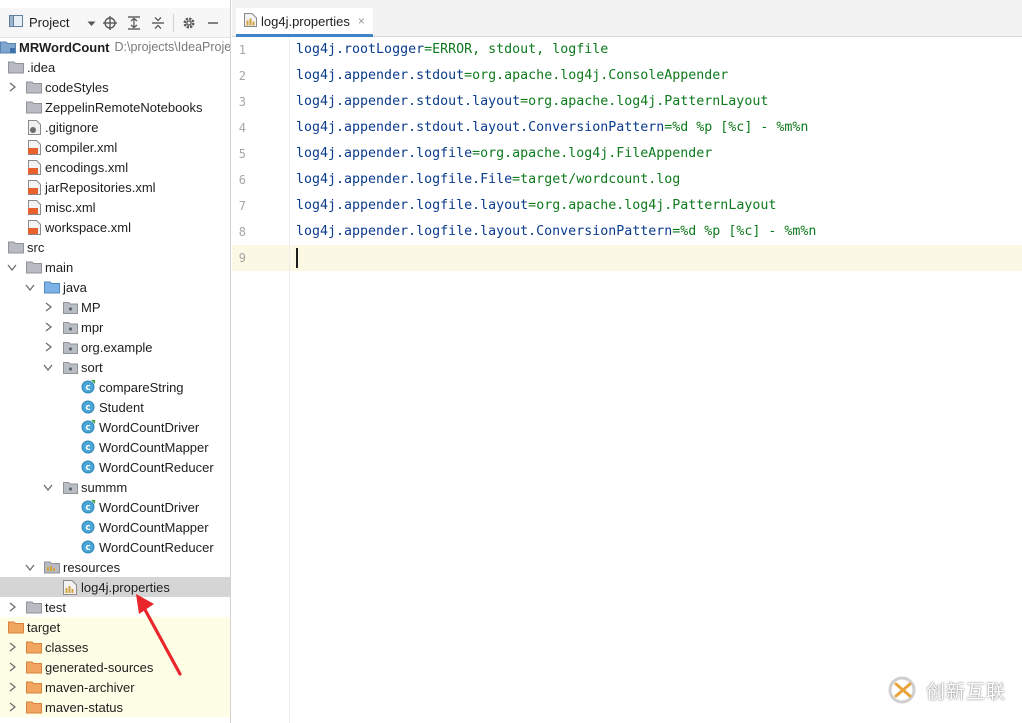 The image size is (1022, 723). I want to click on tree-item-label: compareString, so click(141, 387).